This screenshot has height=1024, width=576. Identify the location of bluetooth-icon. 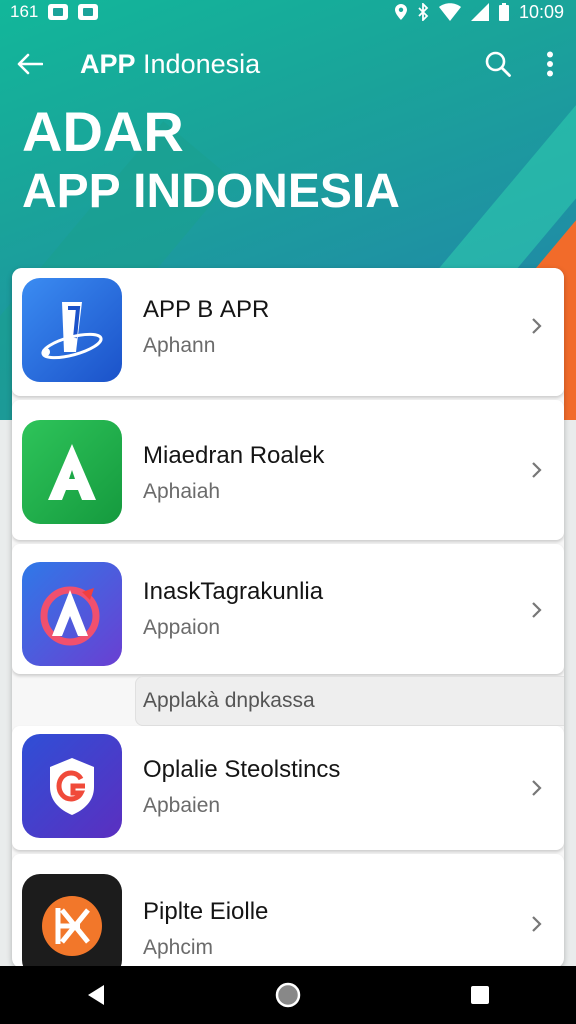
(423, 12).